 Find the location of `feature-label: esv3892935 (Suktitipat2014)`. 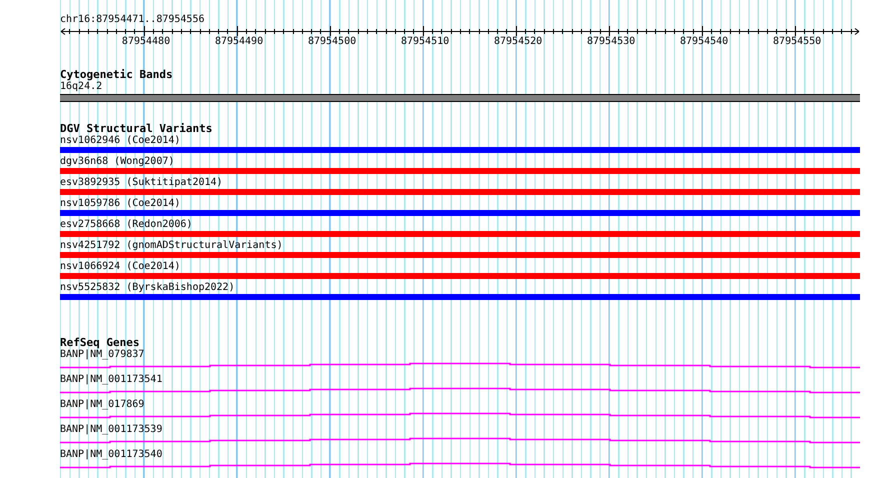

feature-label: esv3892935 (Suktitipat2014) is located at coordinates (141, 183).